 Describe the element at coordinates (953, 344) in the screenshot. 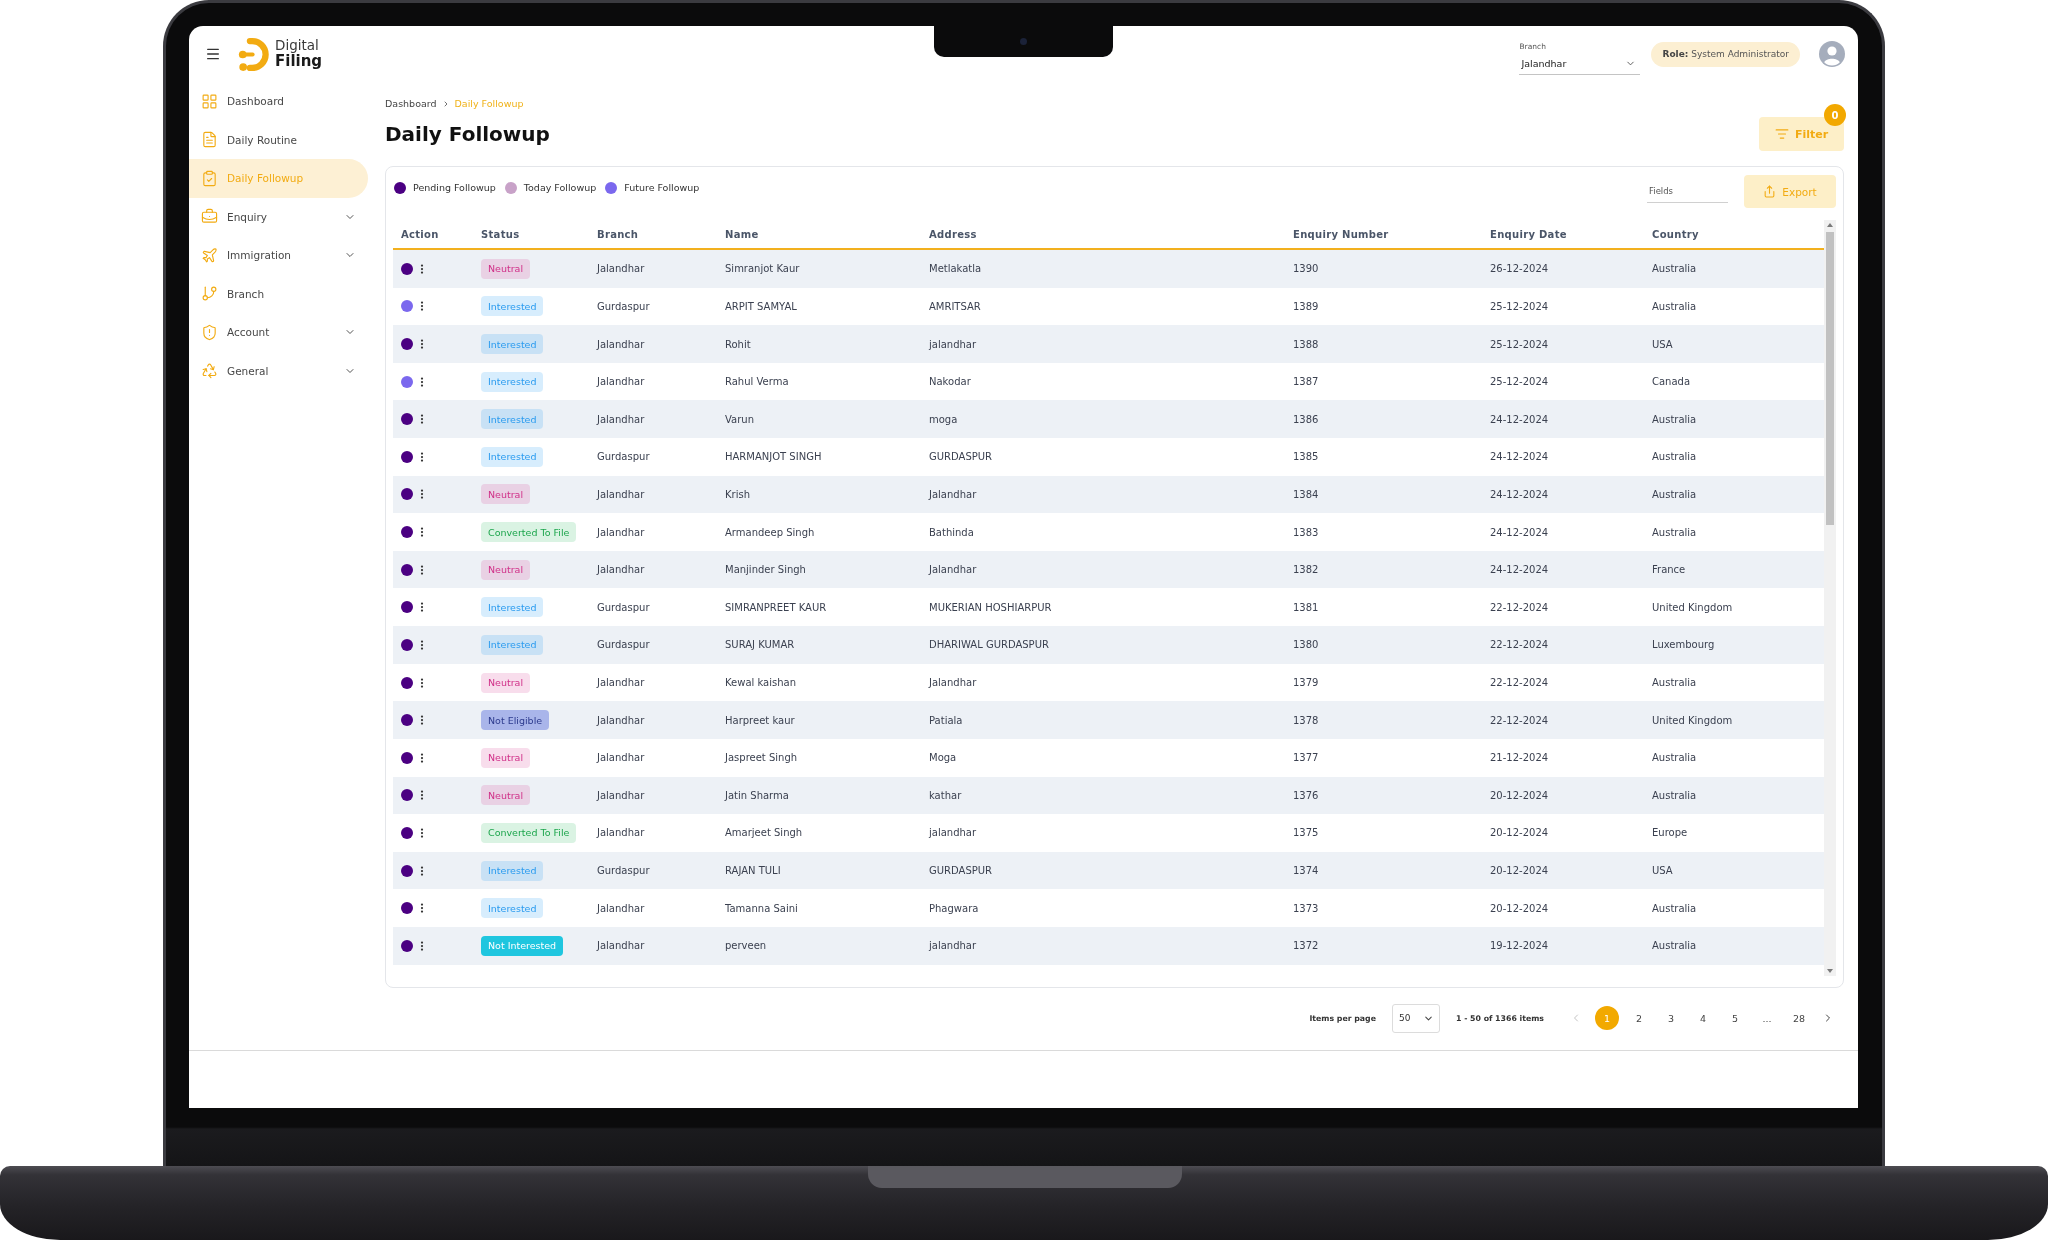

I see `table-cell-text: jalandhar` at that location.